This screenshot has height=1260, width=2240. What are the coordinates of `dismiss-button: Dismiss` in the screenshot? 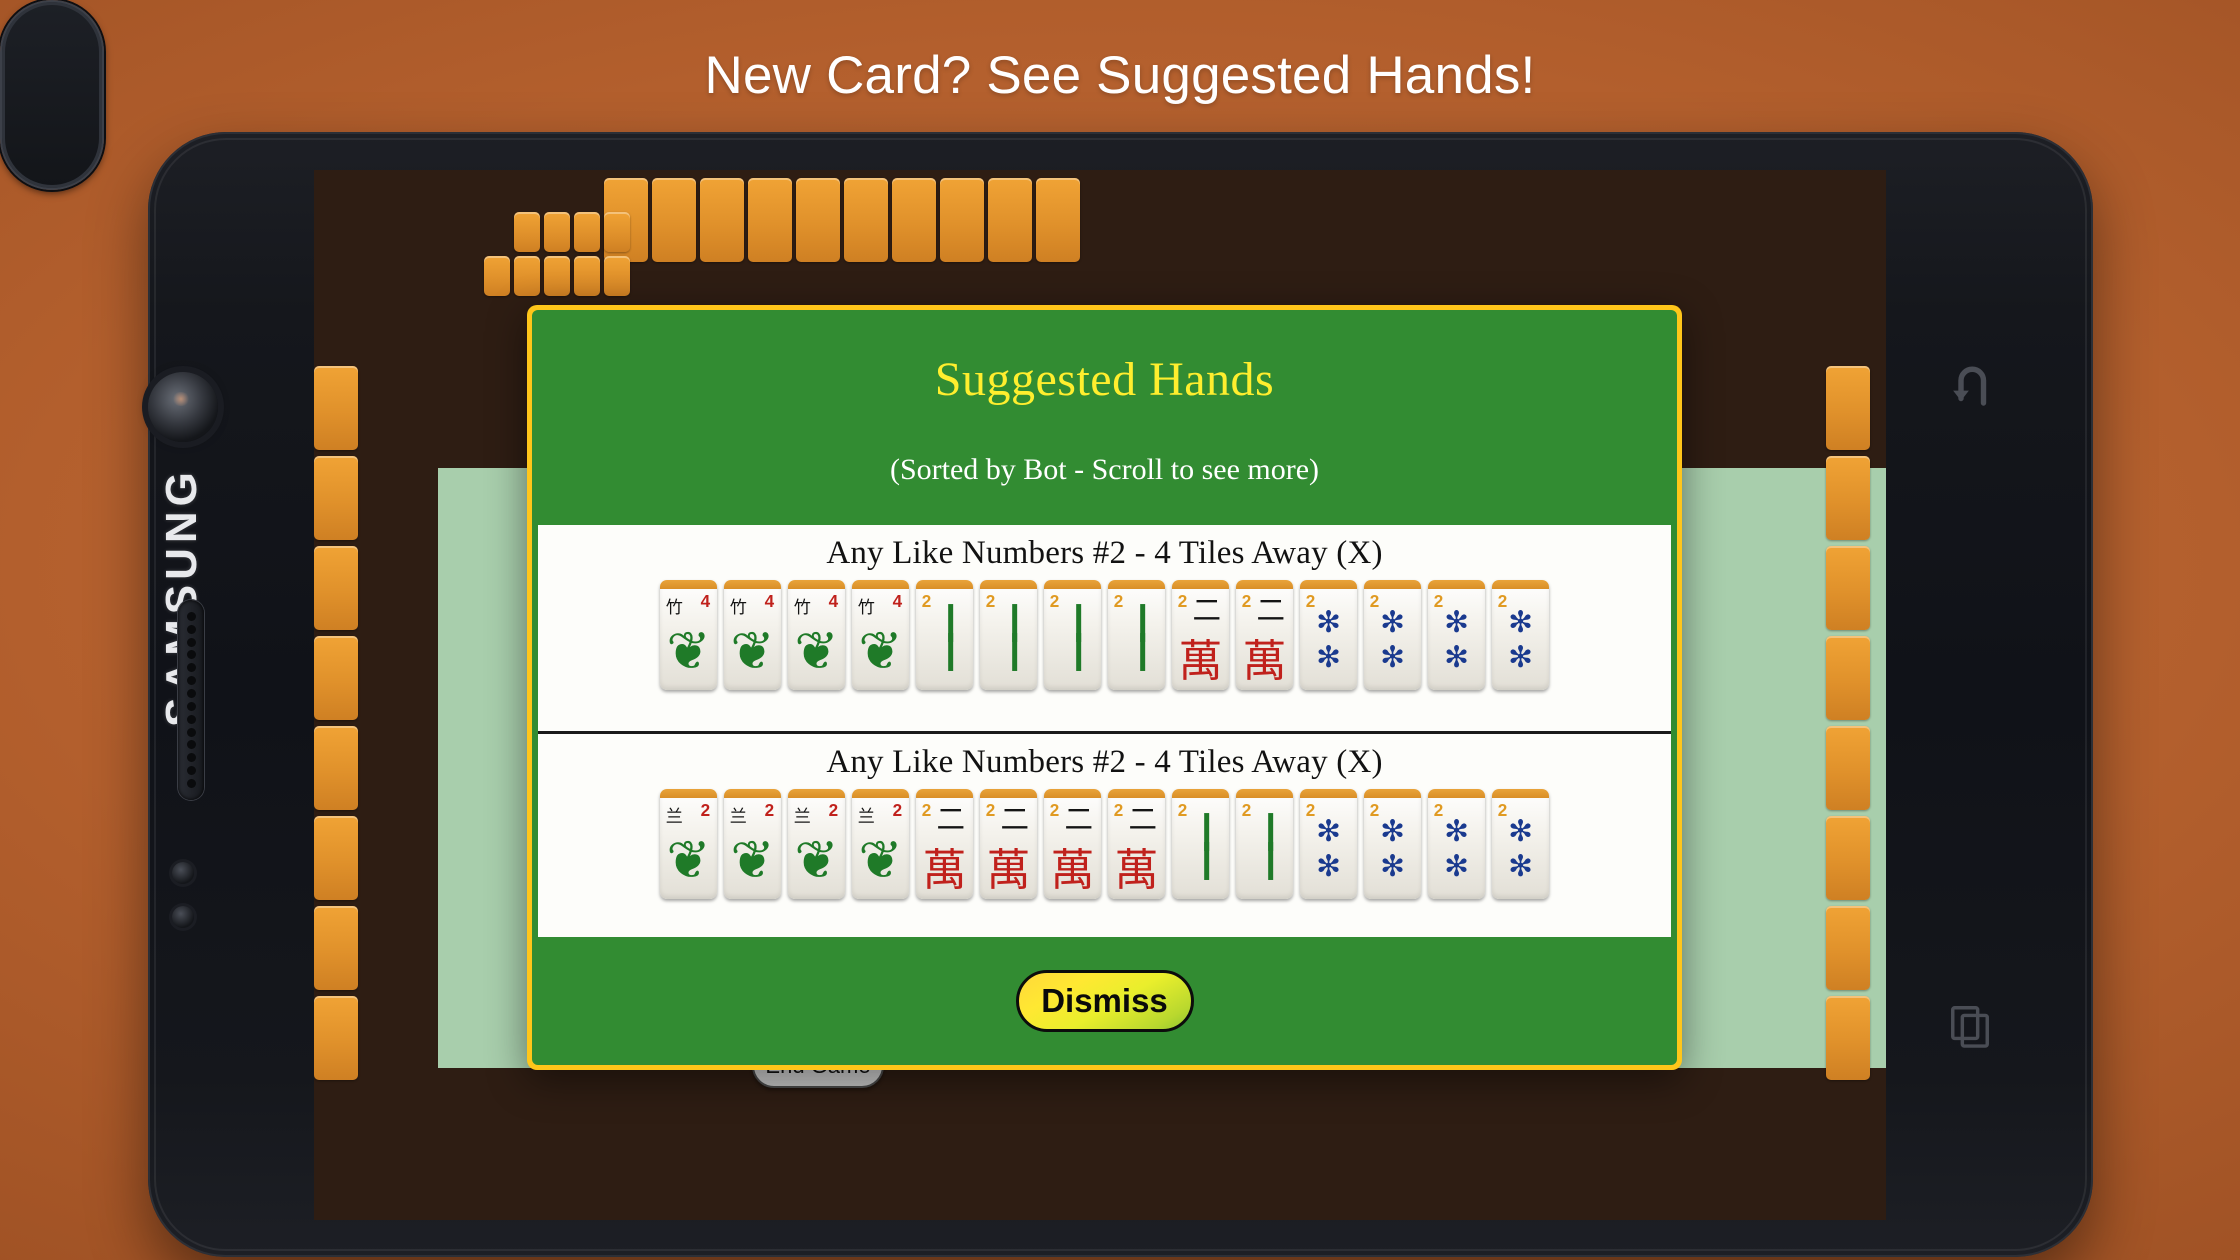 It's located at (1104, 1001).